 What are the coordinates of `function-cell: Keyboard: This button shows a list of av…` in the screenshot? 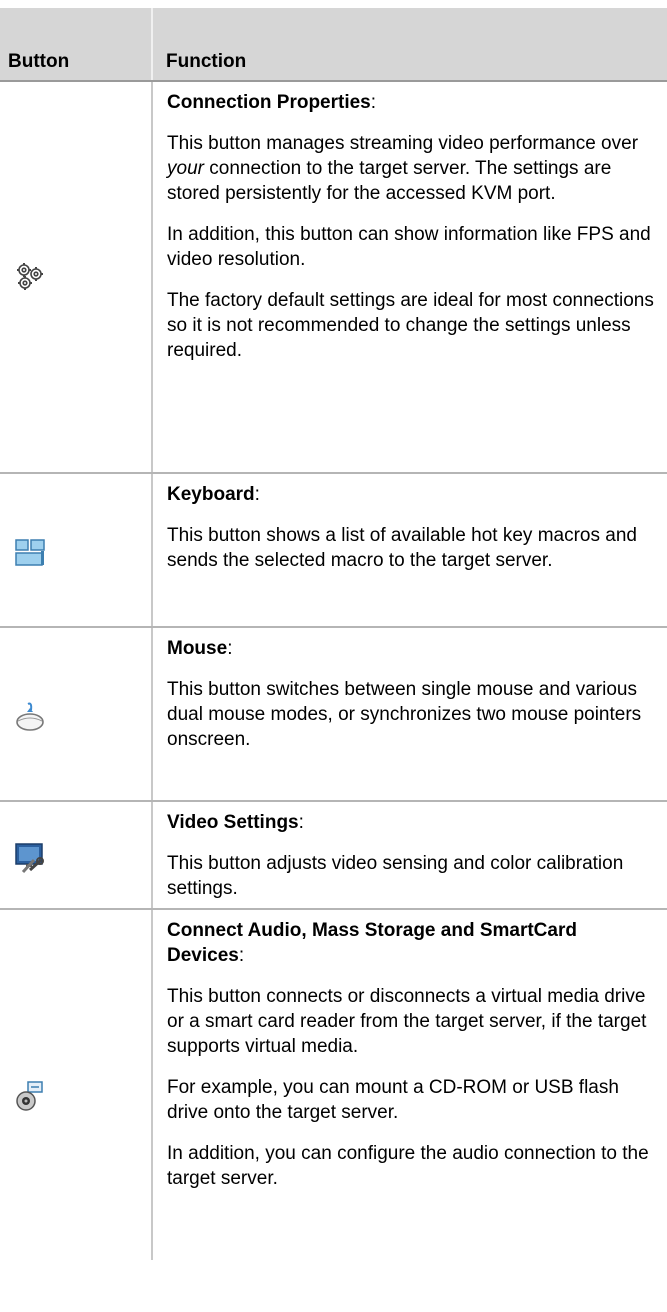 It's located at (410, 550).